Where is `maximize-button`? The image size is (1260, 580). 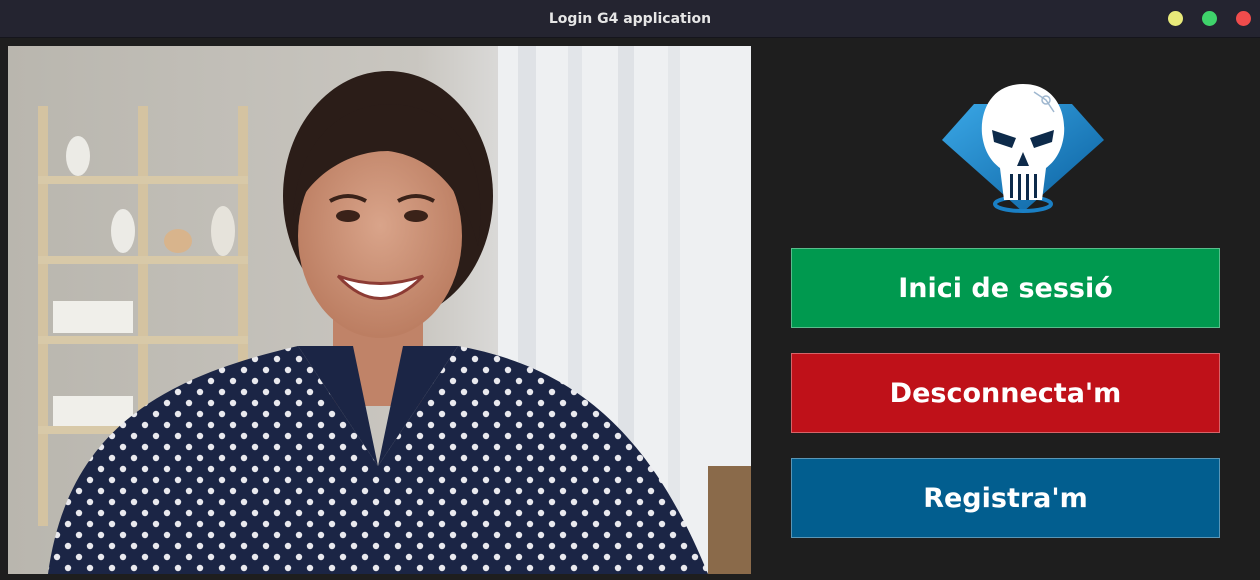 maximize-button is located at coordinates (1209, 18).